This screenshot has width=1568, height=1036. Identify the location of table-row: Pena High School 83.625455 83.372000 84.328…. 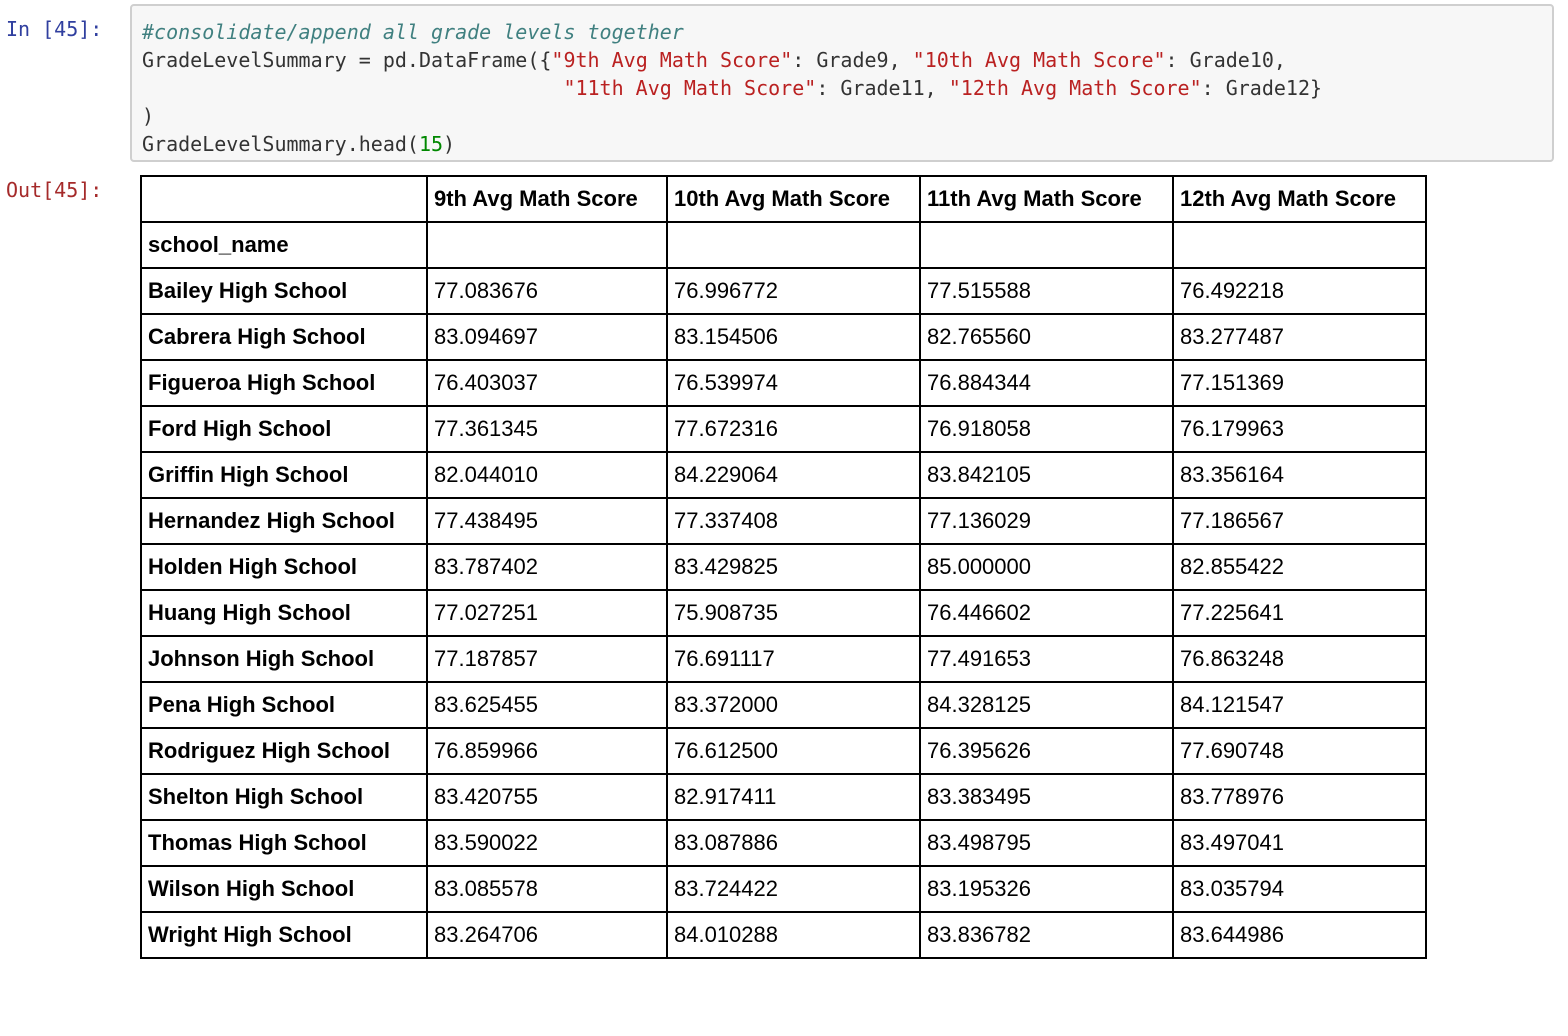
(783, 705).